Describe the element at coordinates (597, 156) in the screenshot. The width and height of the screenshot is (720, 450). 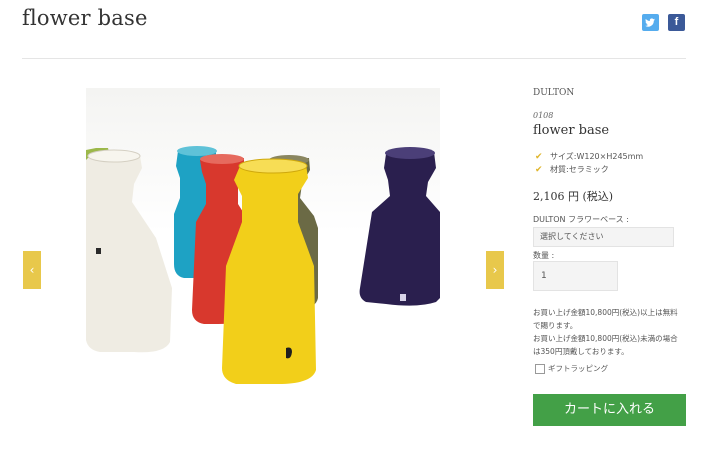
I see `feature-text: サイズ:W120×H245mm` at that location.